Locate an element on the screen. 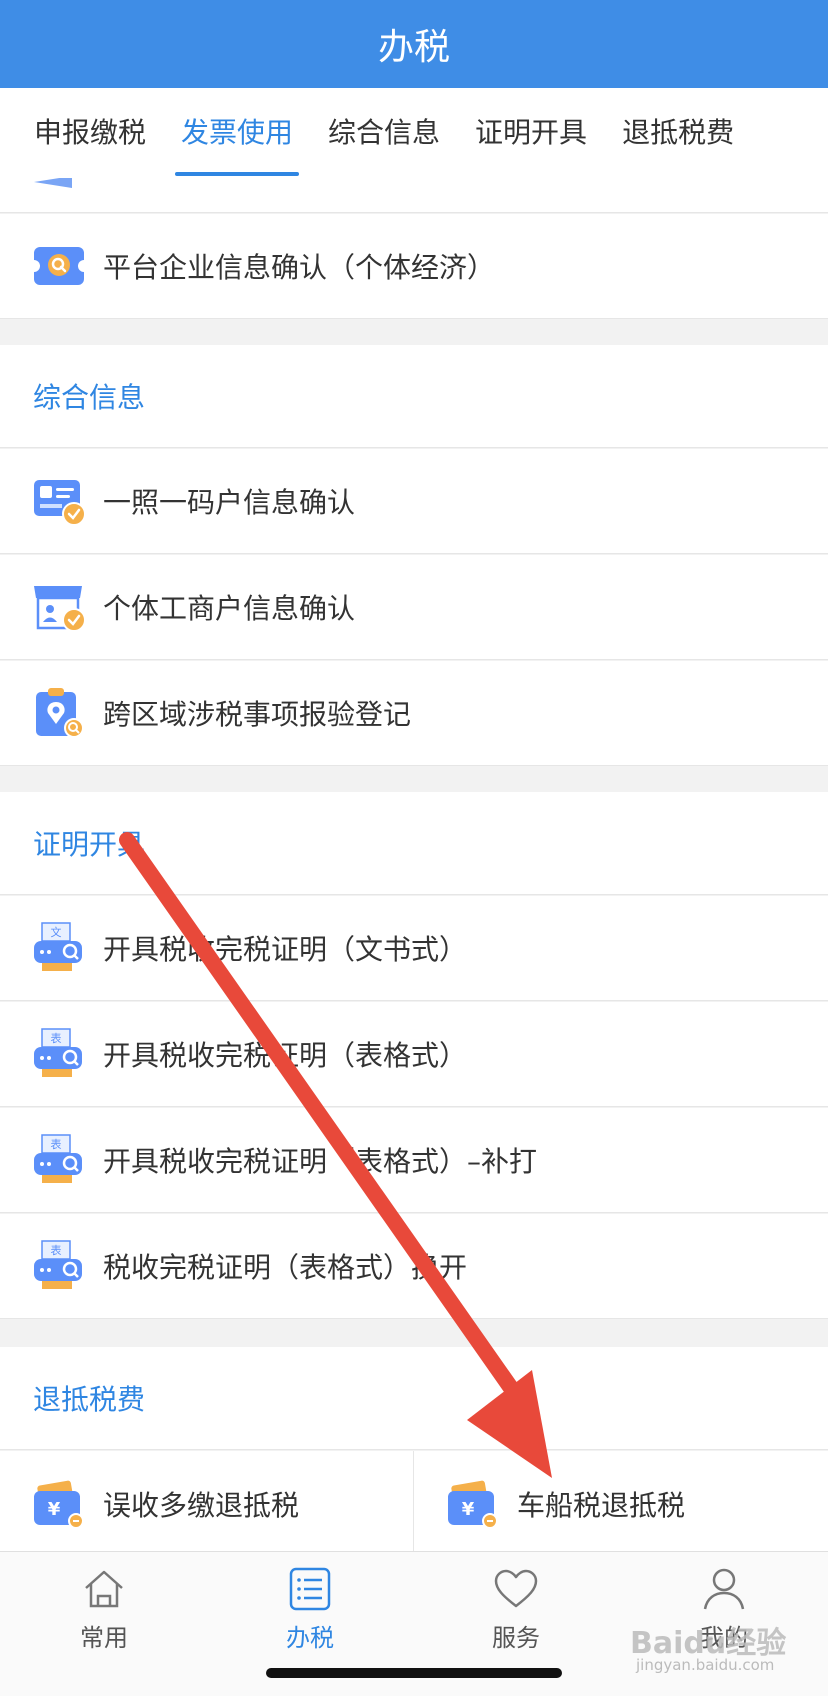 This screenshot has height=1696, width=828. shop-check-icon is located at coordinates (60, 609).